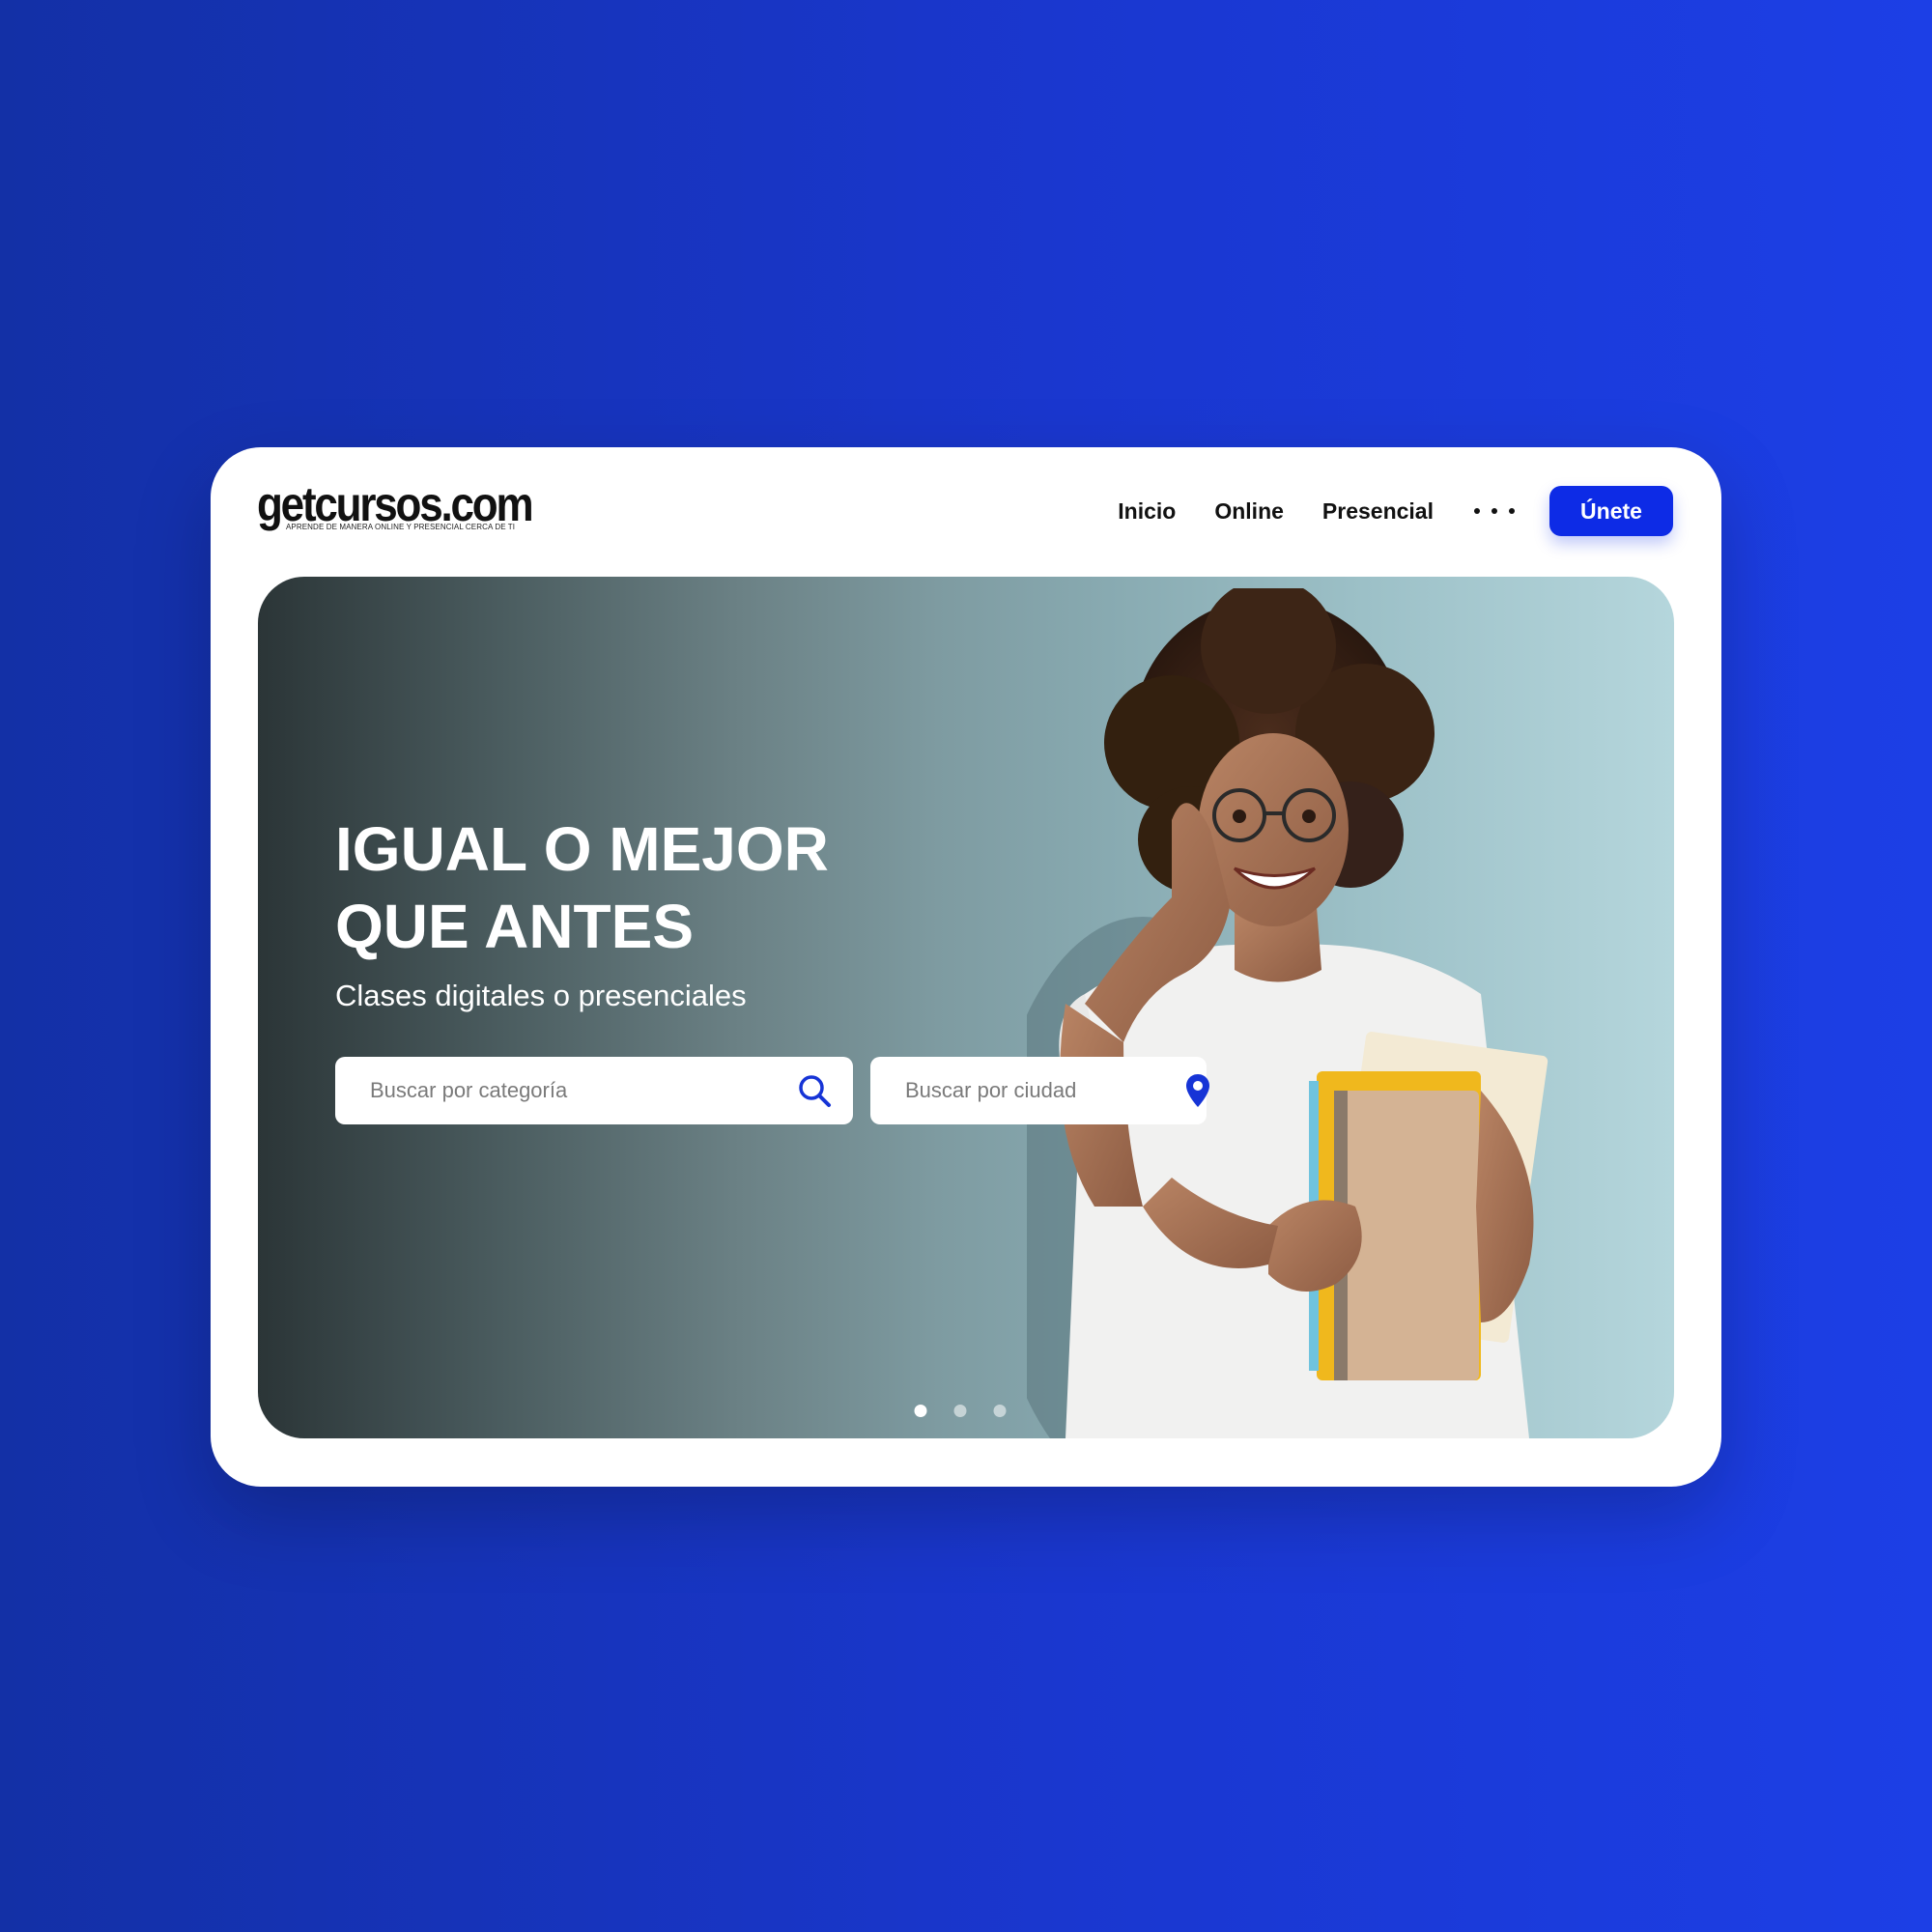 This screenshot has height=1932, width=1932. Describe the element at coordinates (582, 1090) in the screenshot. I see `category-search-input` at that location.